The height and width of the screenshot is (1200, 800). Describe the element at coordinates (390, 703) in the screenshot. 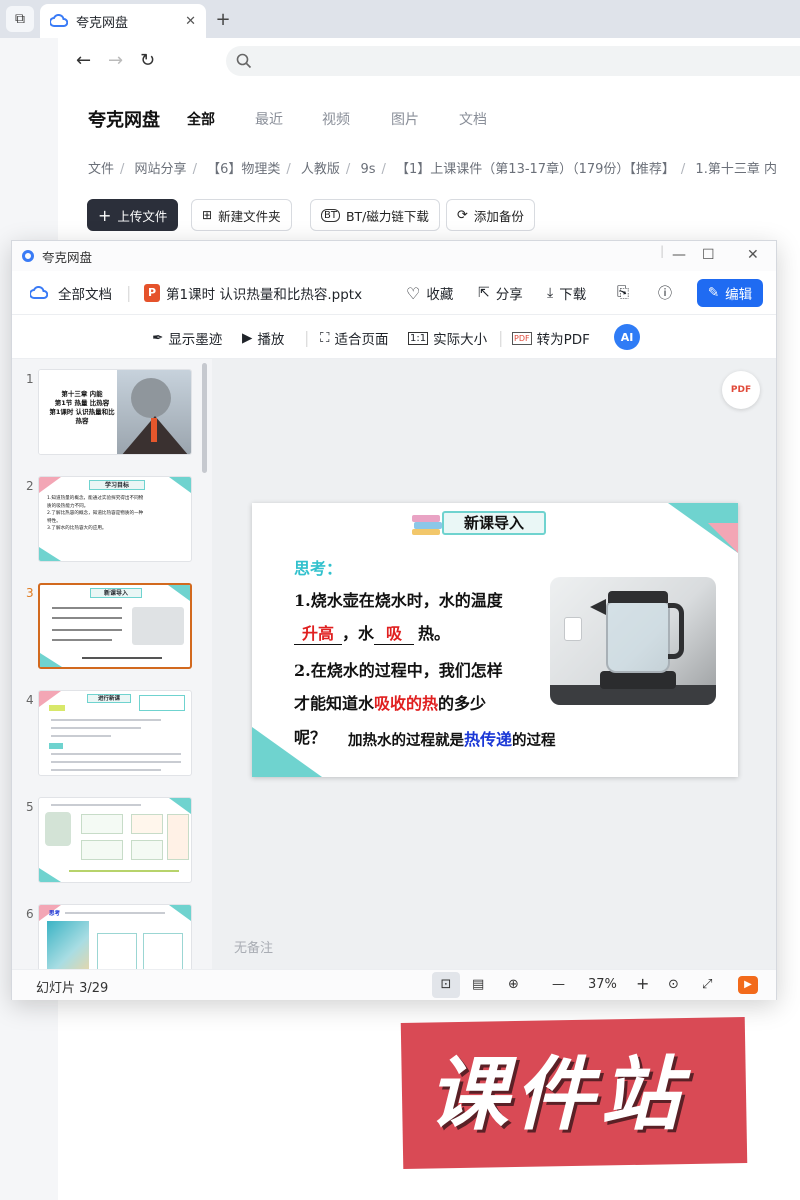

I see `slide-q2-line2: 才能知道水吸收的热的多少` at that location.